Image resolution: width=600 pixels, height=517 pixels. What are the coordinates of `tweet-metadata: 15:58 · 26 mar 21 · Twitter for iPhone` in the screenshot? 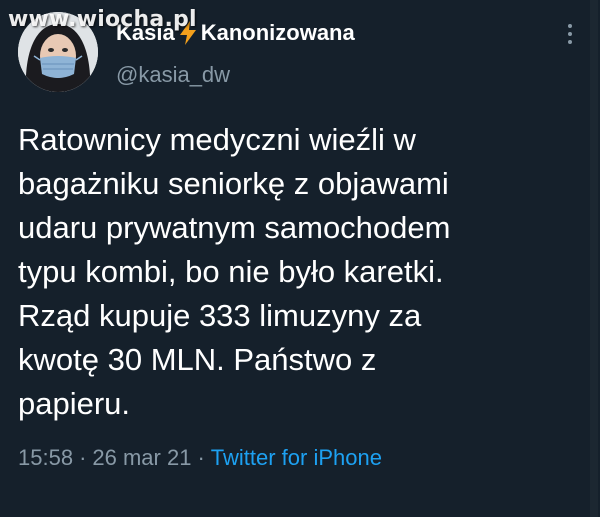 It's located at (200, 458).